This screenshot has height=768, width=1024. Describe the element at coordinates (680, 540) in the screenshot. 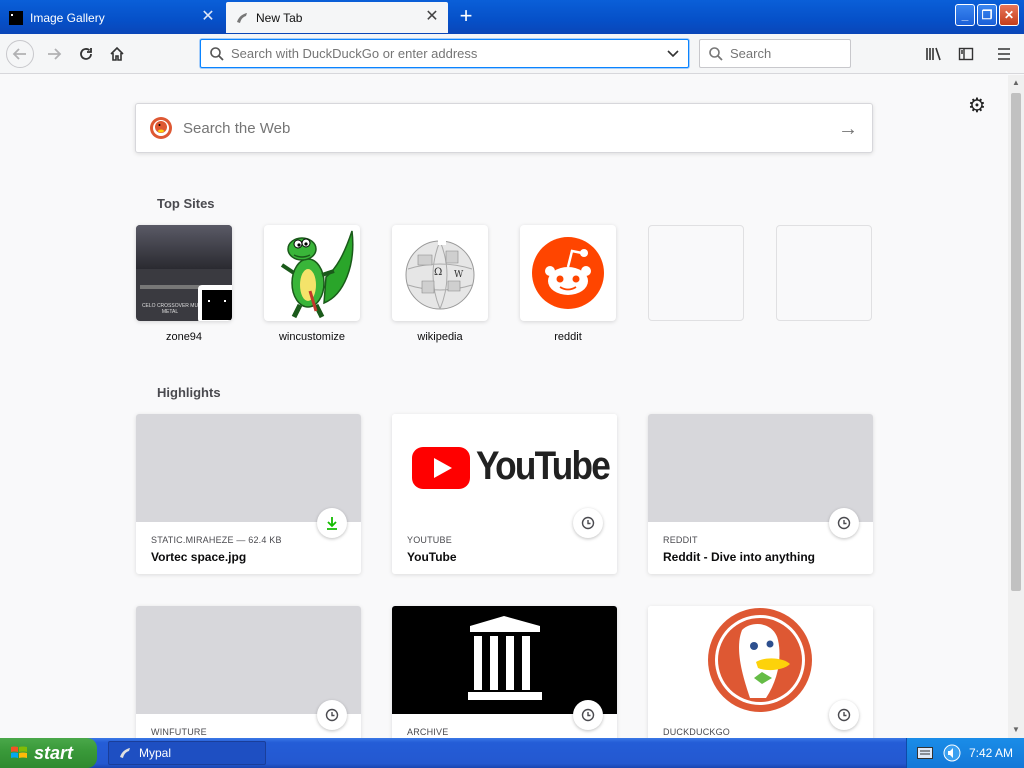

I see `card-source: REDDIT` at that location.